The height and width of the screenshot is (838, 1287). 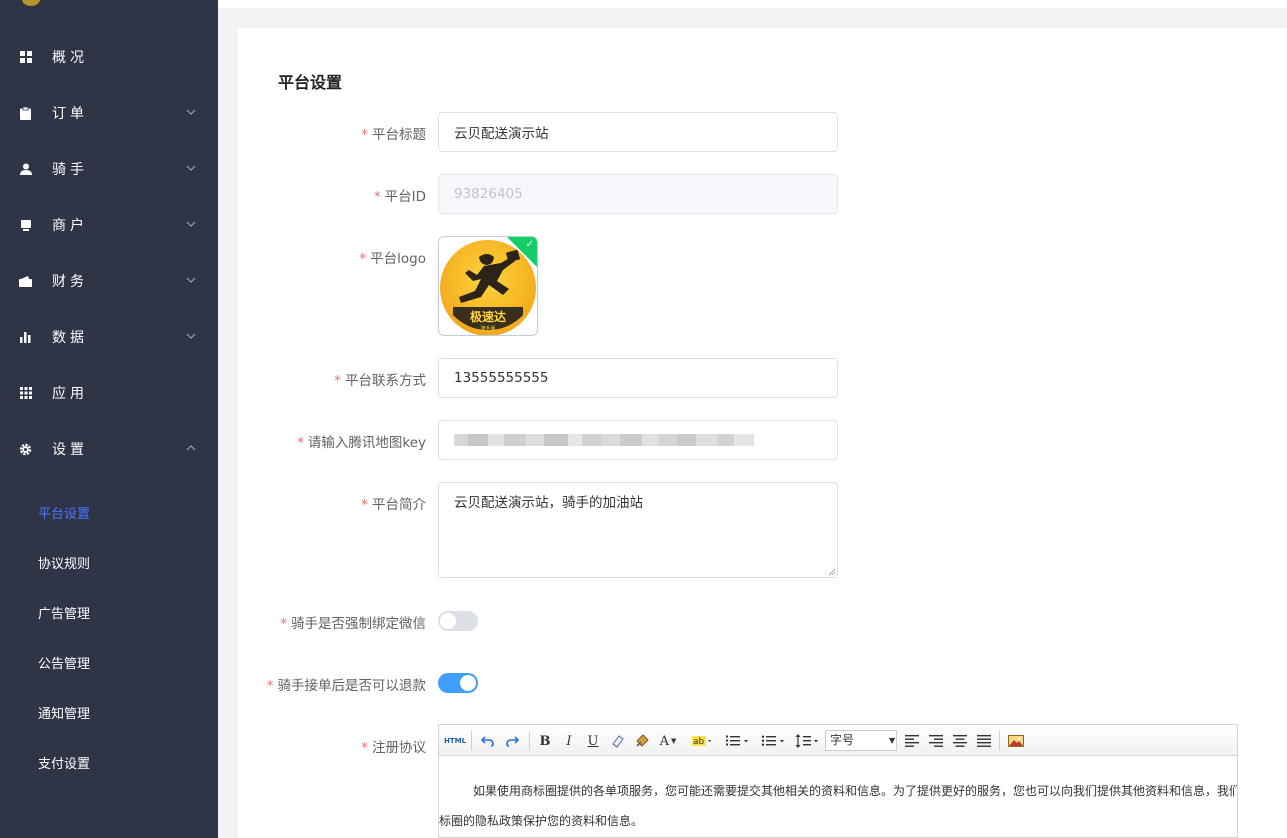 I want to click on insert-image-icon, so click(x=1016, y=741).